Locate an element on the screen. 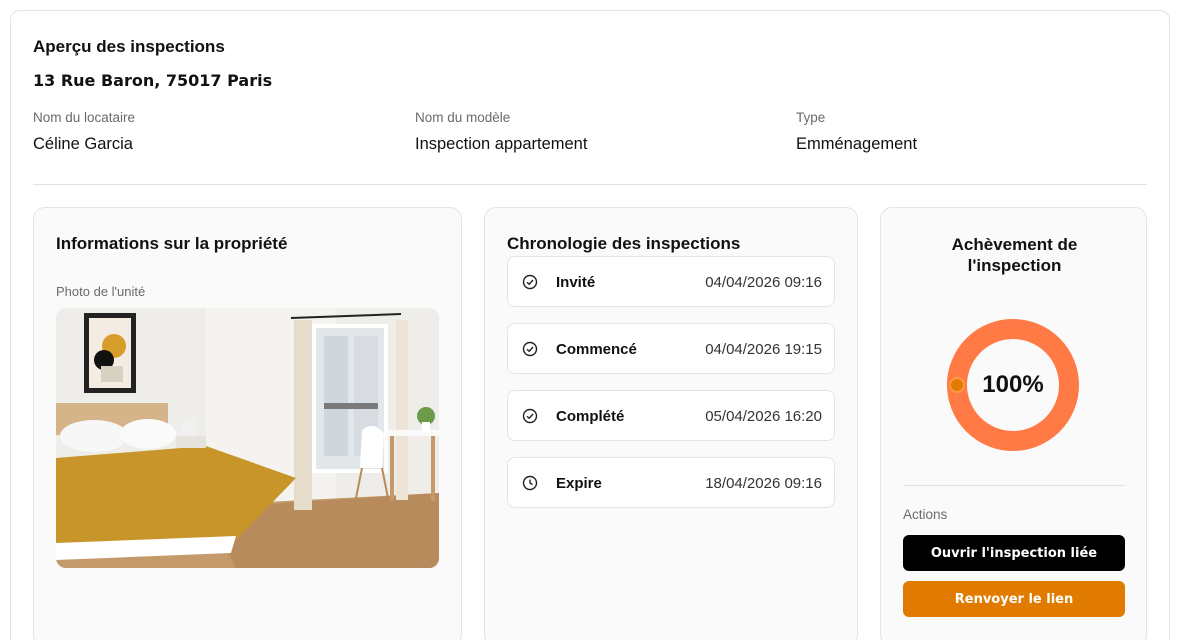  type-field: Type Emménagement is located at coordinates (856, 132).